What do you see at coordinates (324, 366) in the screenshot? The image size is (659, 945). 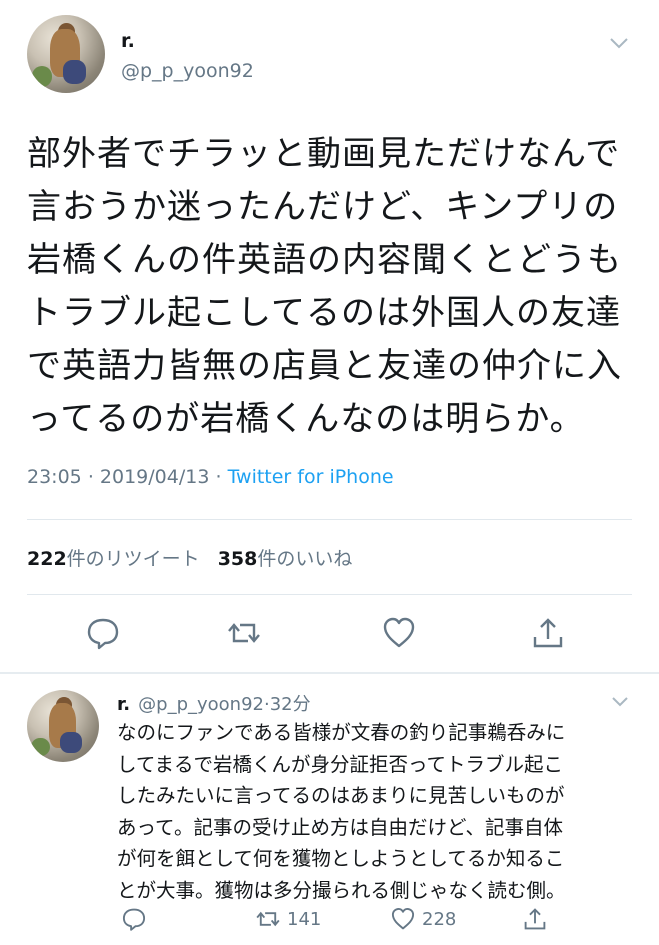 I see `tweet-text-line: で英語力皆無の店員と友達の仲介に入` at bounding box center [324, 366].